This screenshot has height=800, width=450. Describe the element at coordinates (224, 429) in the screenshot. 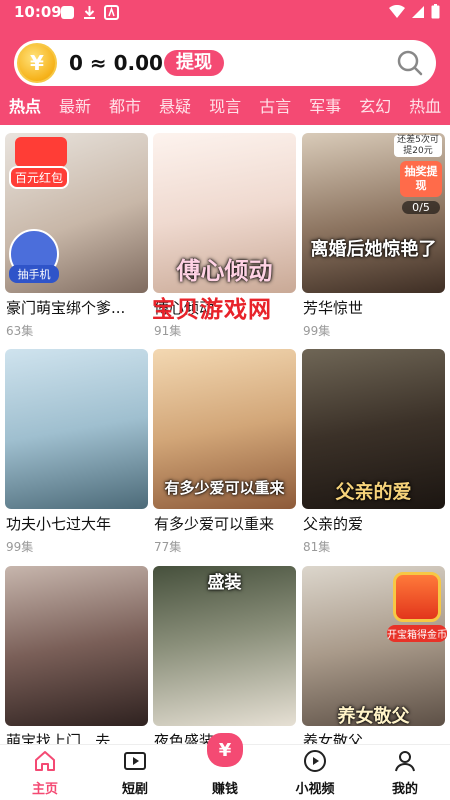

I see `drama-poster: 有多少爱可以重来` at that location.